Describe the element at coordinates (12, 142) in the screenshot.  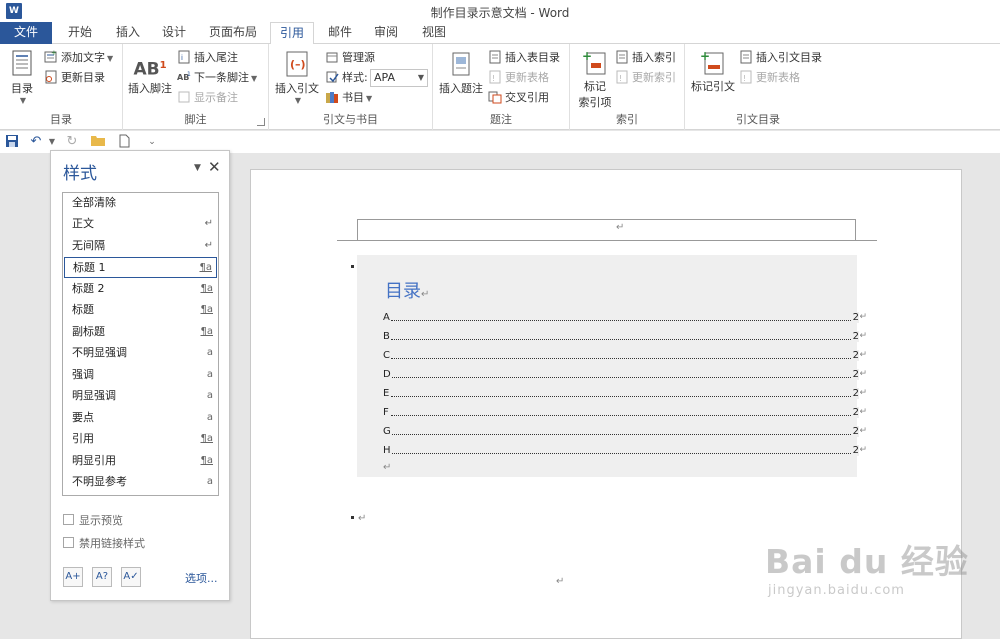
I see `save-icon` at that location.